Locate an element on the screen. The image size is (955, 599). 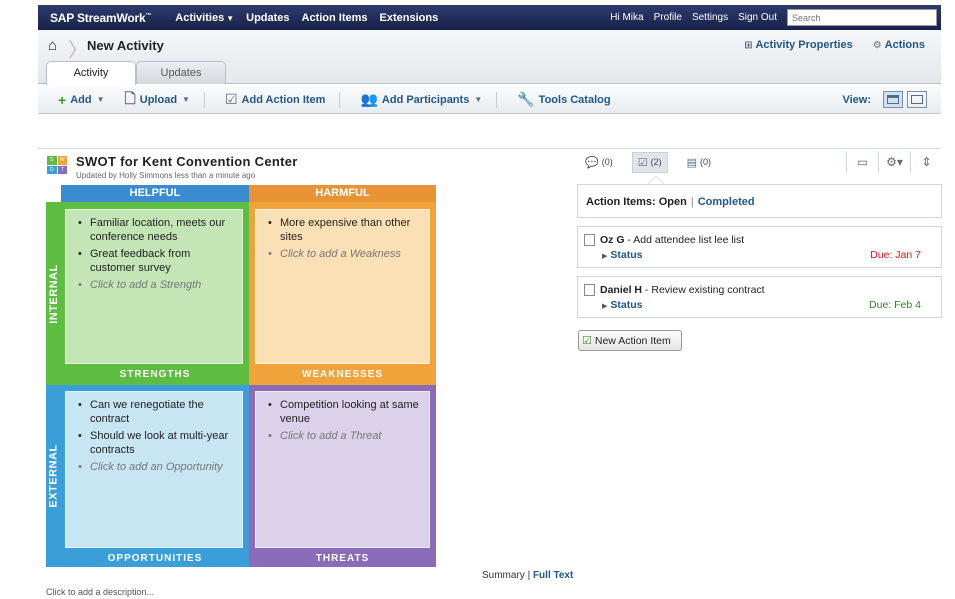
add-weakness-link: Click to add a Weakness is located at coordinates (344, 254).